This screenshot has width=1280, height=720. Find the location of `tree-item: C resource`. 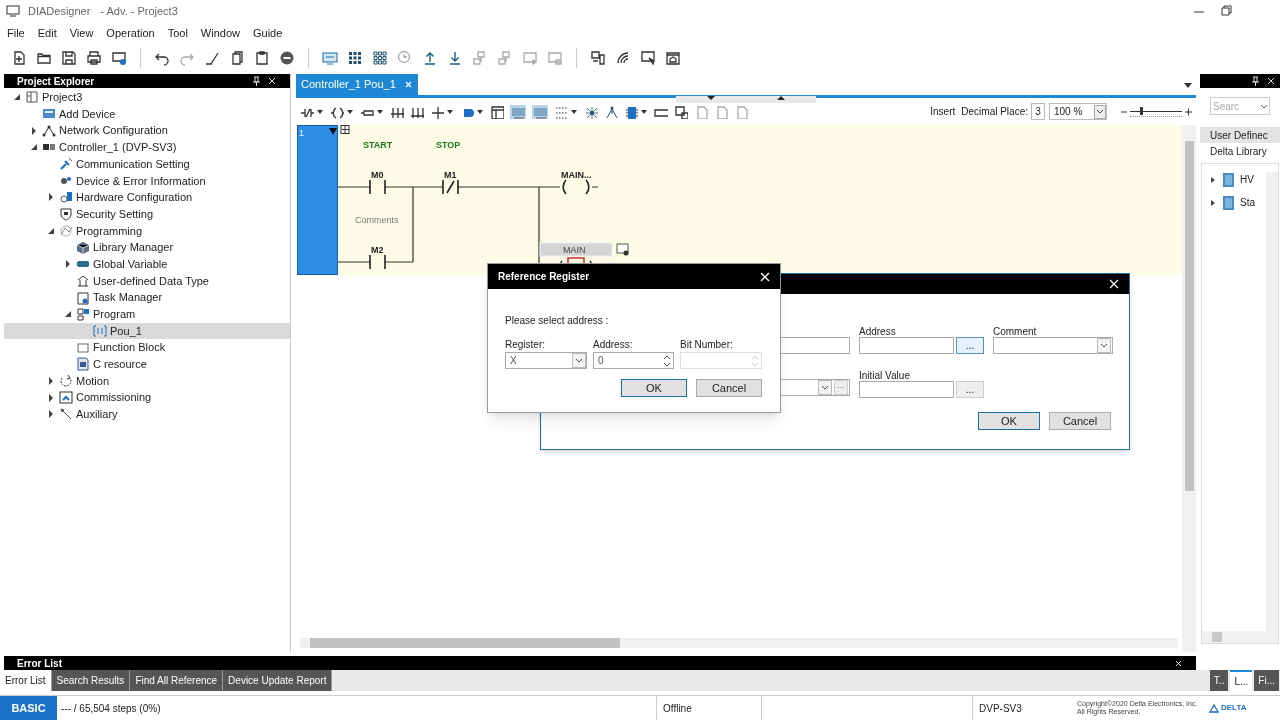

tree-item: C resource is located at coordinates (147, 364).